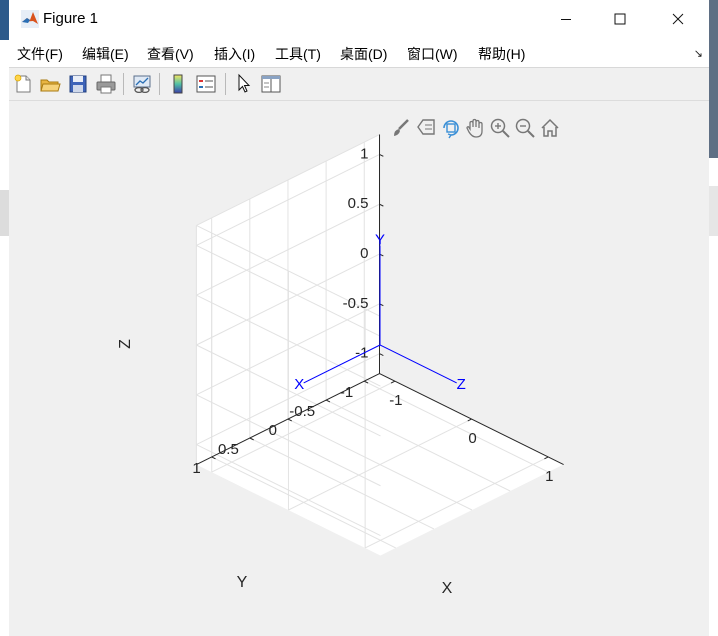 Image resolution: width=718 pixels, height=636 pixels. What do you see at coordinates (244, 84) in the screenshot?
I see `edit-plot-cursor-icon` at bounding box center [244, 84].